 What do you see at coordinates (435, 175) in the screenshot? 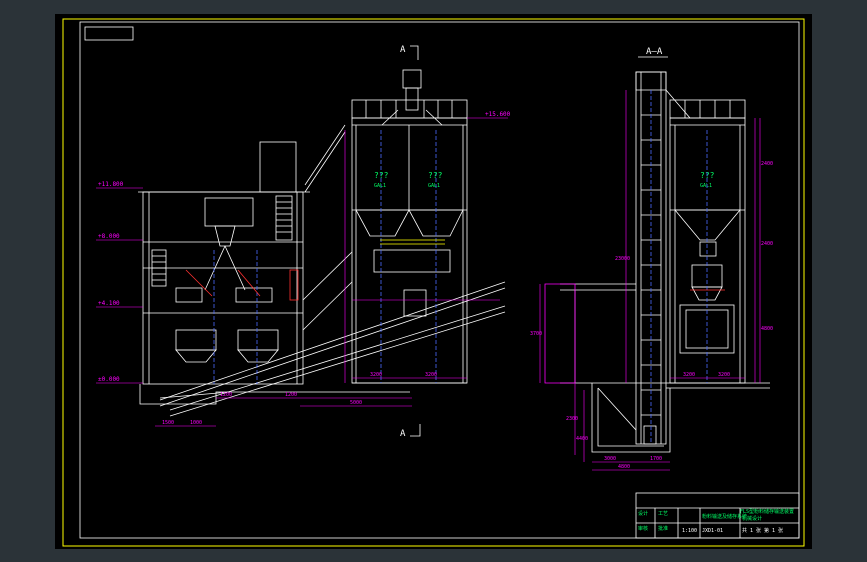
I see `bin-label-2: ???` at bounding box center [435, 175].